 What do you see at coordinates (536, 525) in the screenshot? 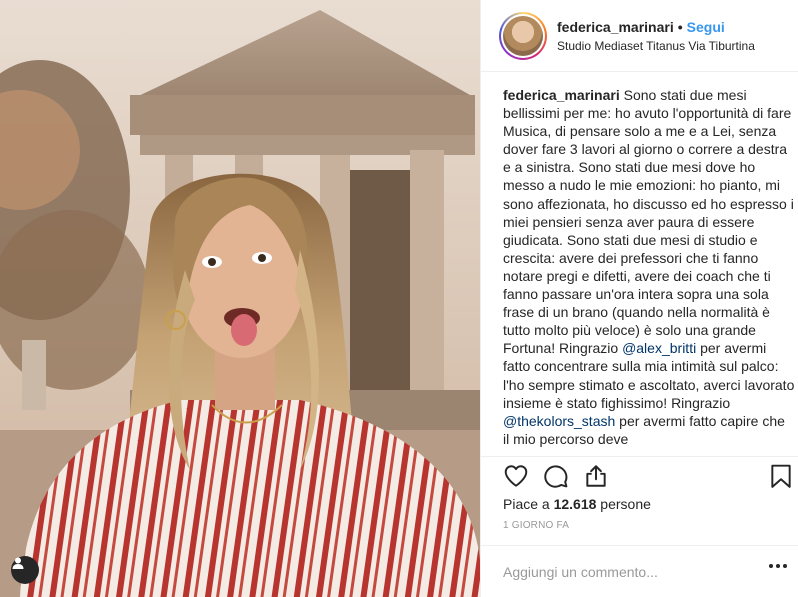
I see `post-timestamp: 1 GIORNO FA` at bounding box center [536, 525].